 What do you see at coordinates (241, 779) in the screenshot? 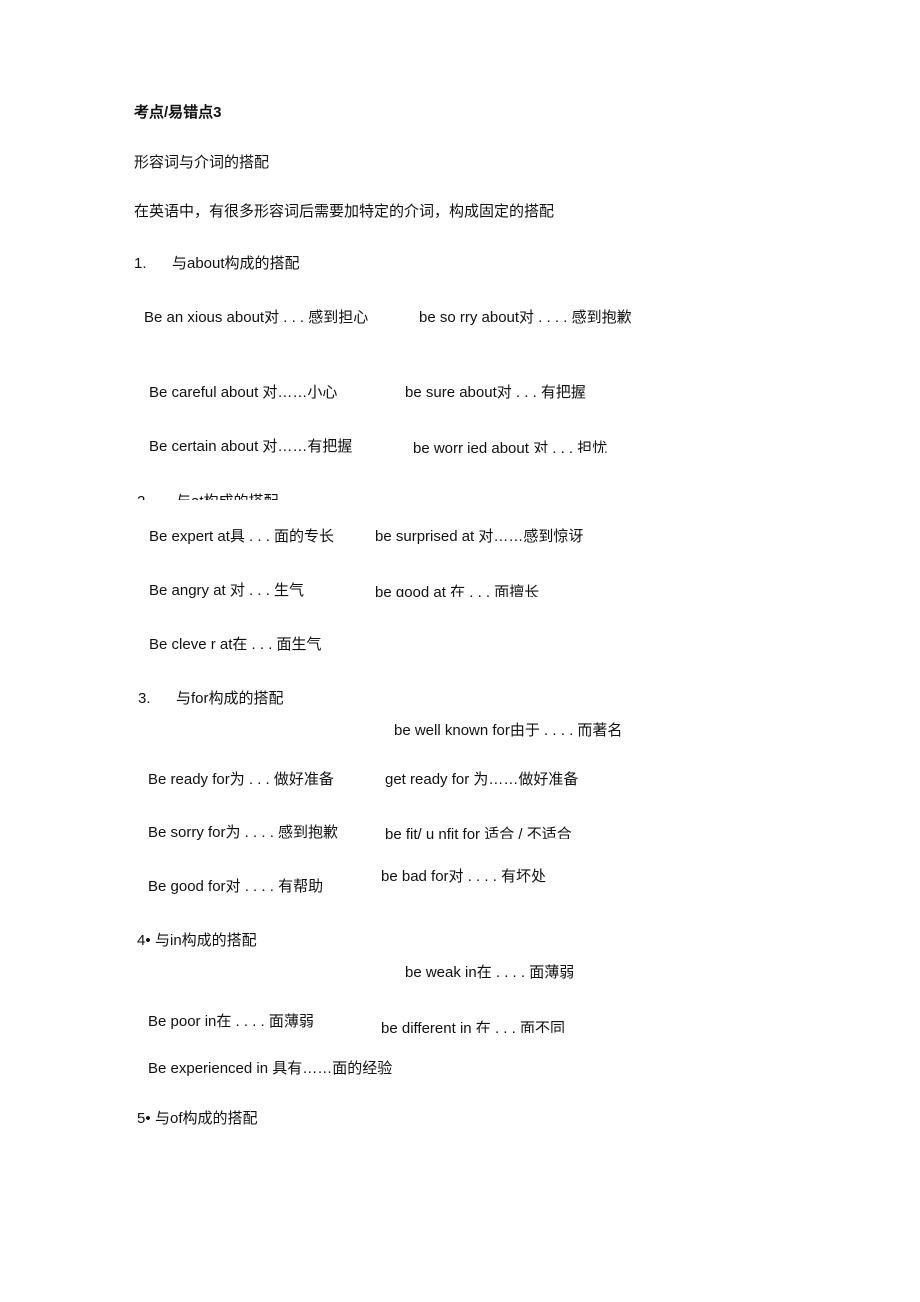
I see `phrase: Be ready for为 . . . 做好准备` at bounding box center [241, 779].